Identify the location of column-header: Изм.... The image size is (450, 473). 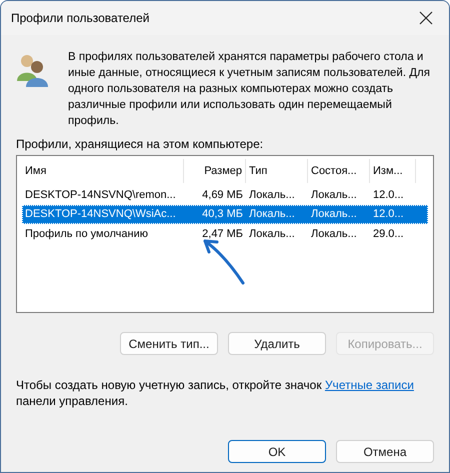
(393, 171).